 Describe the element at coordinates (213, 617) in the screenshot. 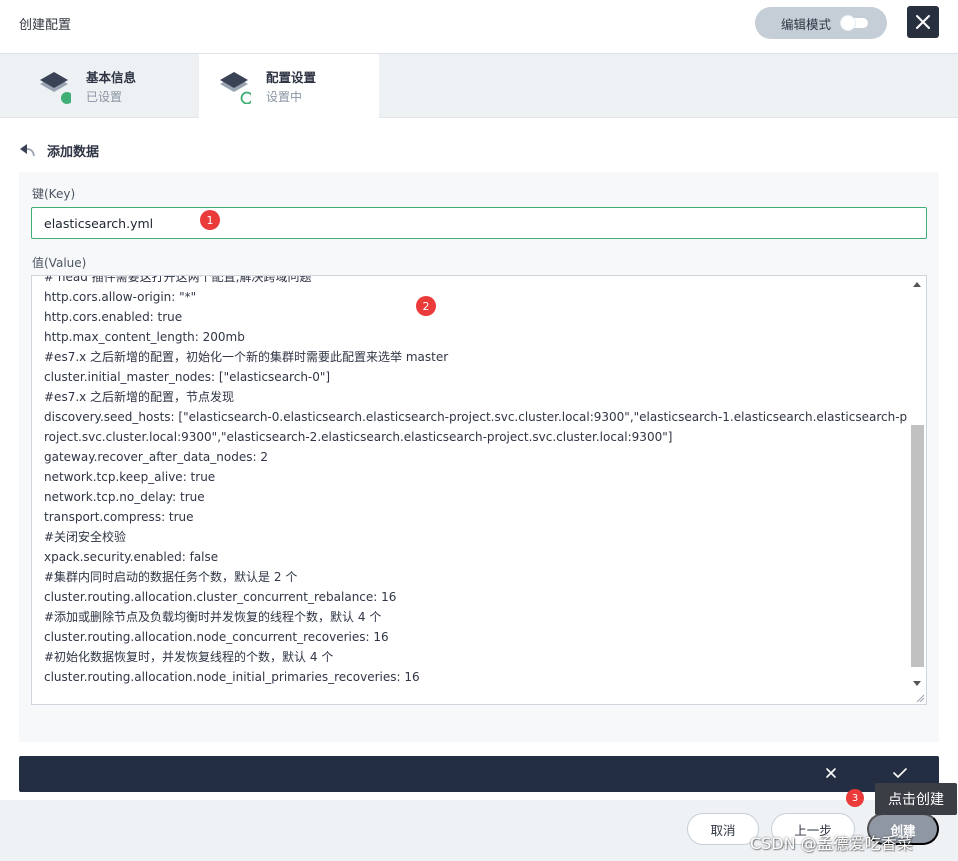

I see `value-line: #添加或删除节点及负载均衡时并发恢复的线程个数，默认 4 个` at that location.